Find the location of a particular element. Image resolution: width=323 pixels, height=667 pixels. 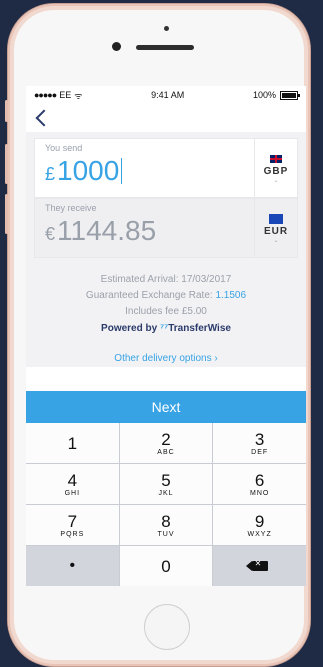

key-7: 7 PQRS is located at coordinates (72, 525).